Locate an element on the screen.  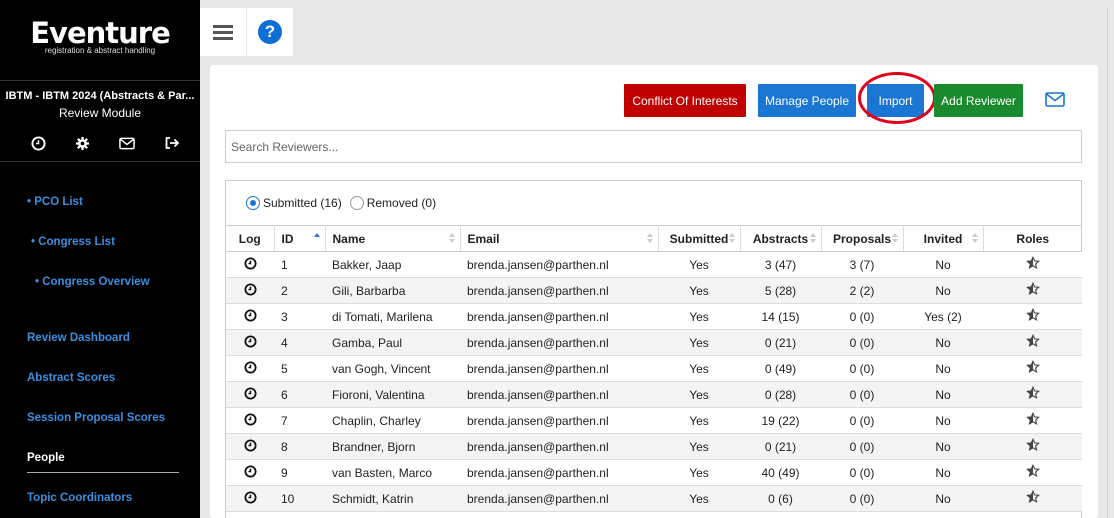
conflict-of-interests-button: Conflict Of Interests is located at coordinates (685, 100).